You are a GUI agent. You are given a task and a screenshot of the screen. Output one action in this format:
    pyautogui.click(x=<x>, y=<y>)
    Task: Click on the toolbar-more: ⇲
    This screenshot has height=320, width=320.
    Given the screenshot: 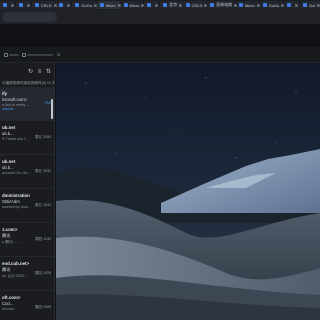 What is the action you would take?
    pyautogui.click(x=58, y=55)
    